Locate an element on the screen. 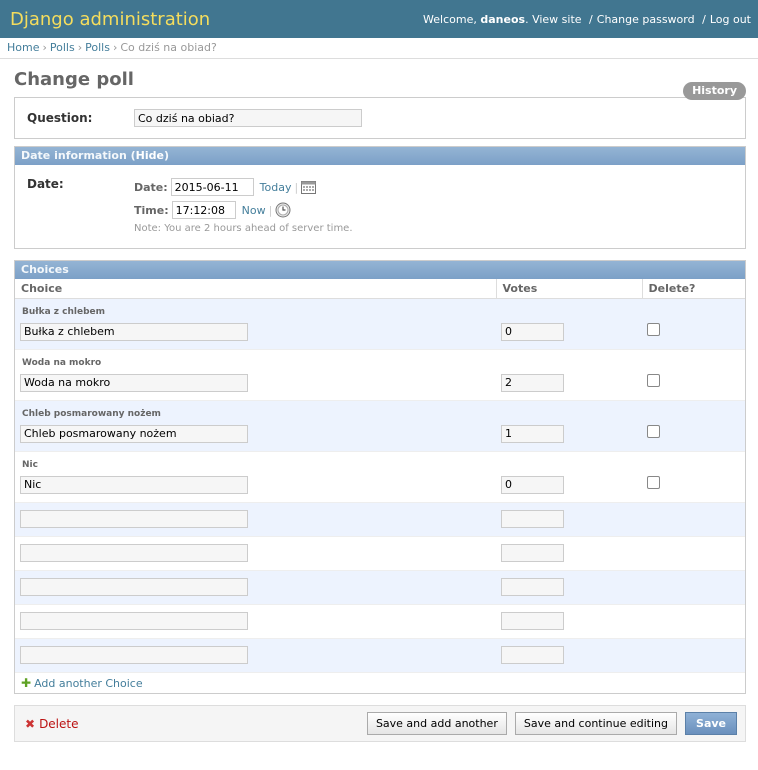 The height and width of the screenshot is (770, 758). date-row: Date: Date: Today | Time: Now | is located at coordinates (380, 199).